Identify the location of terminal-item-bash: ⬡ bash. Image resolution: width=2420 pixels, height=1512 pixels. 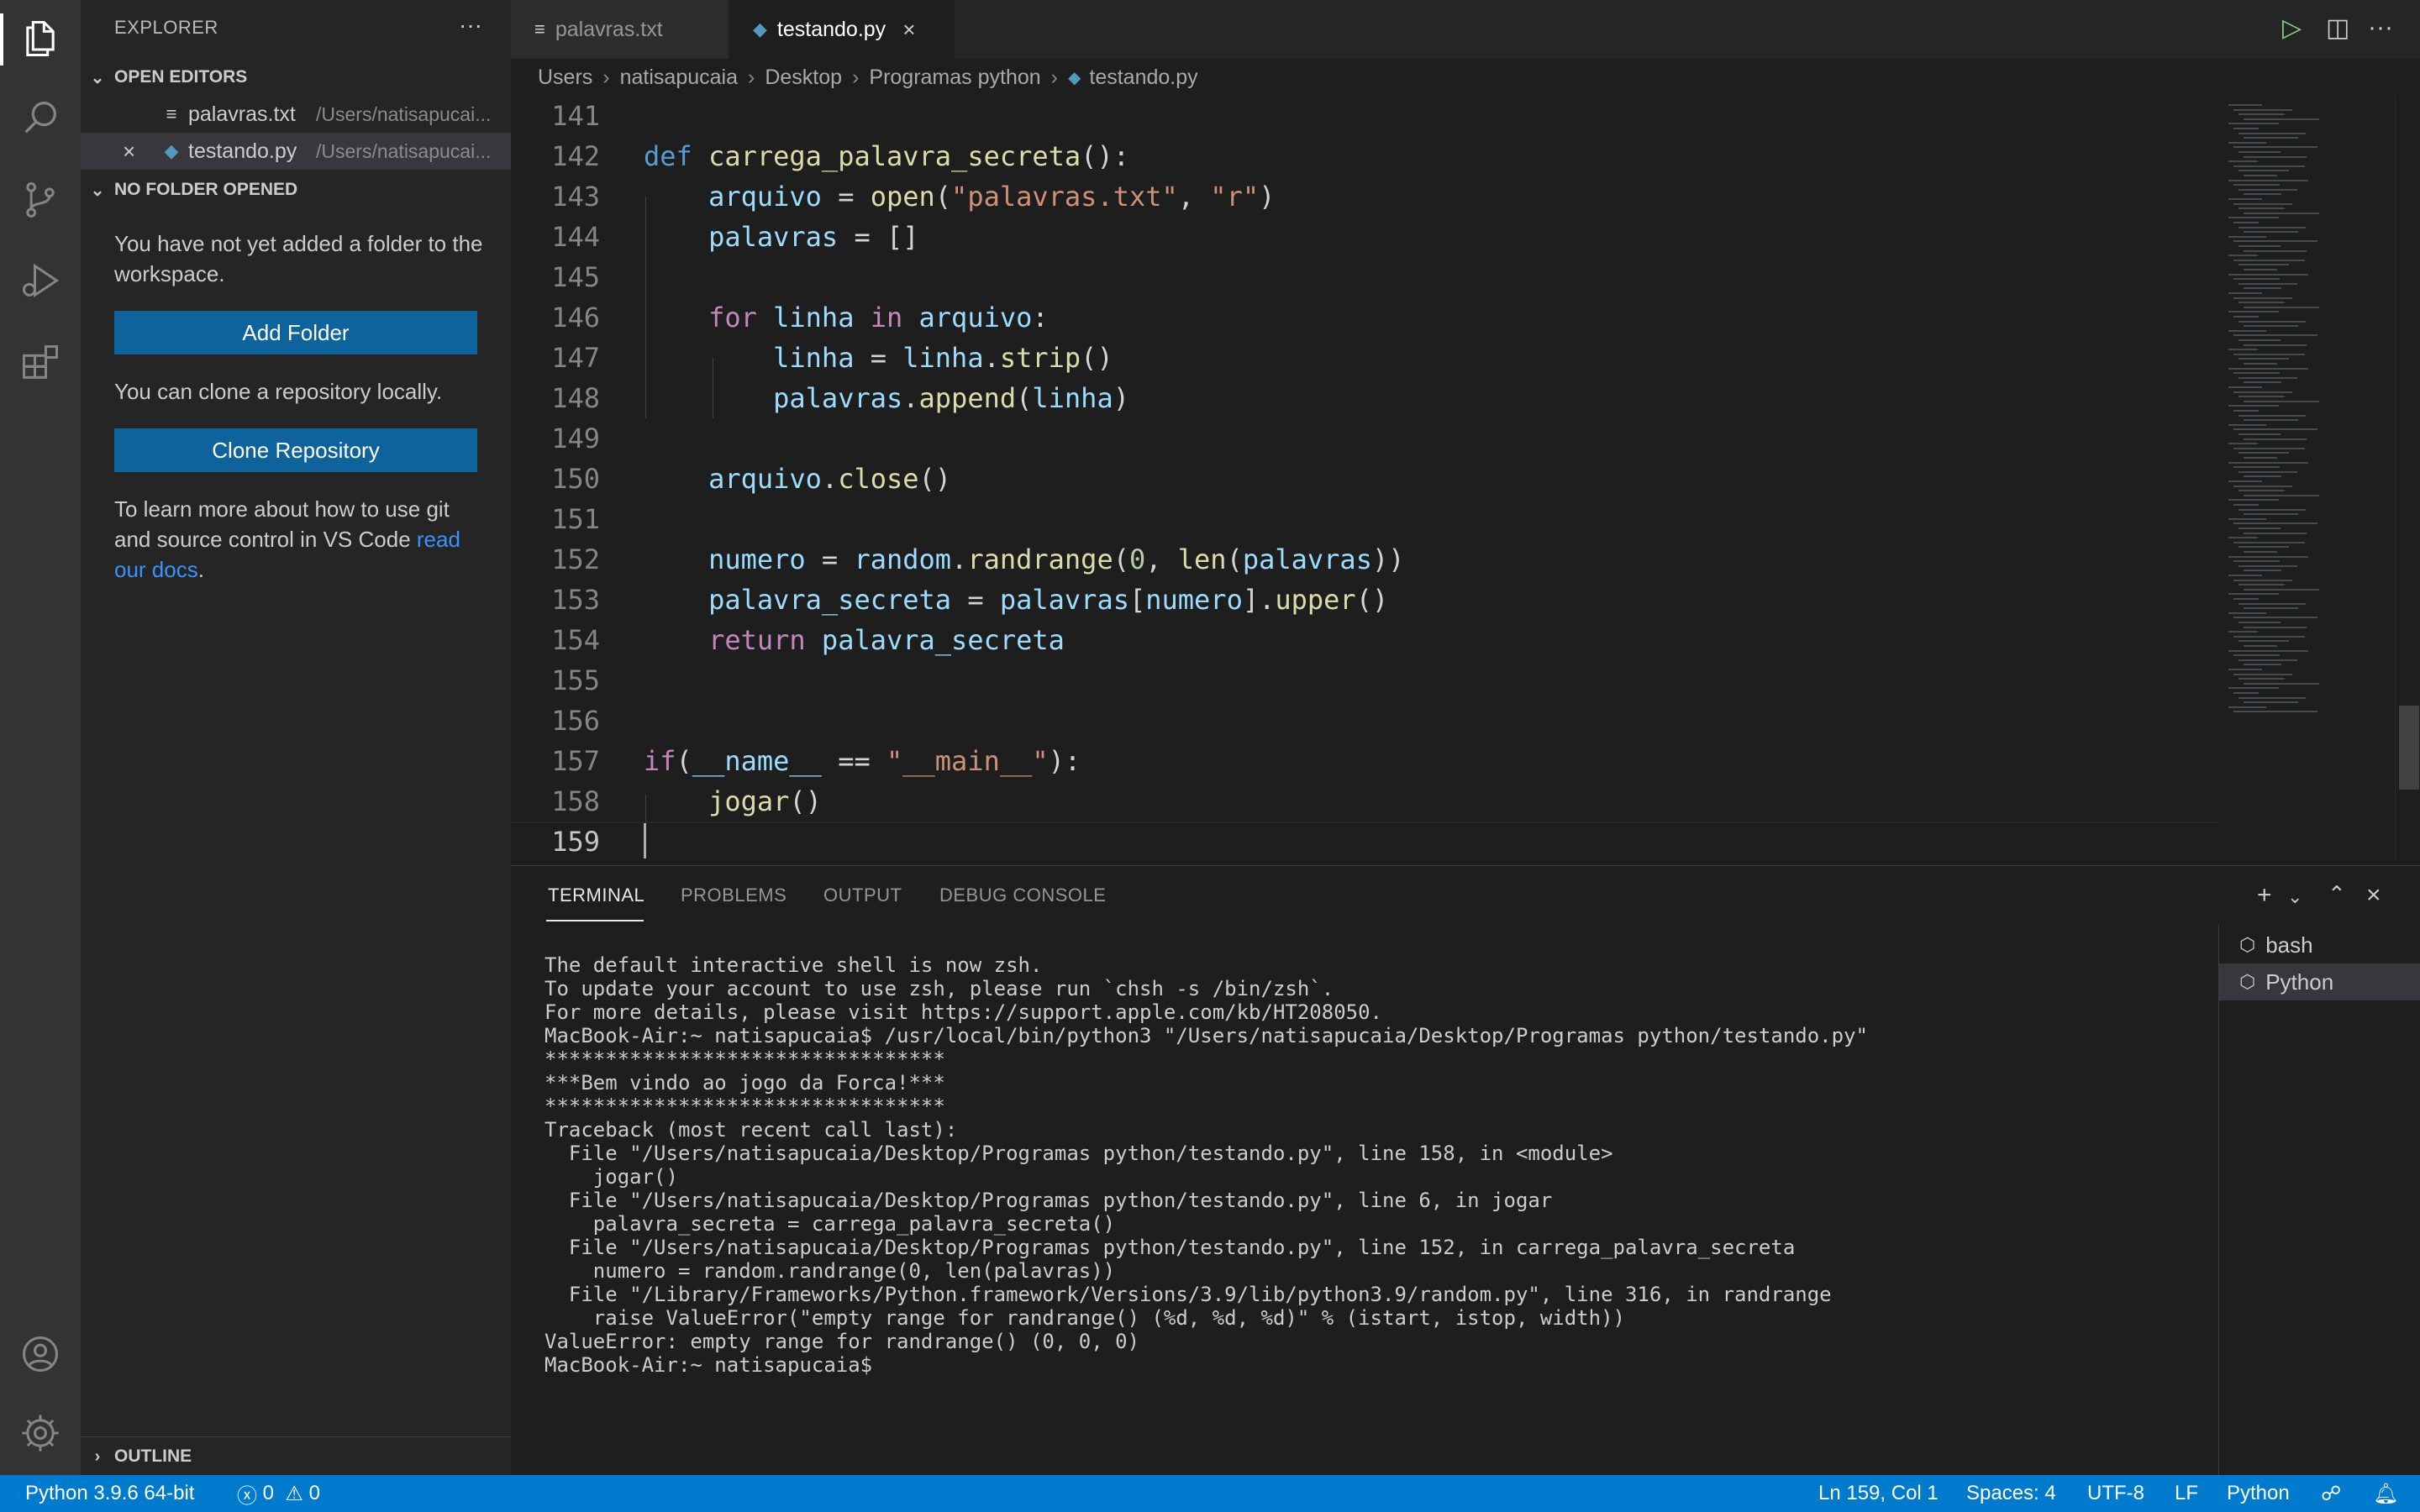
(2320, 945).